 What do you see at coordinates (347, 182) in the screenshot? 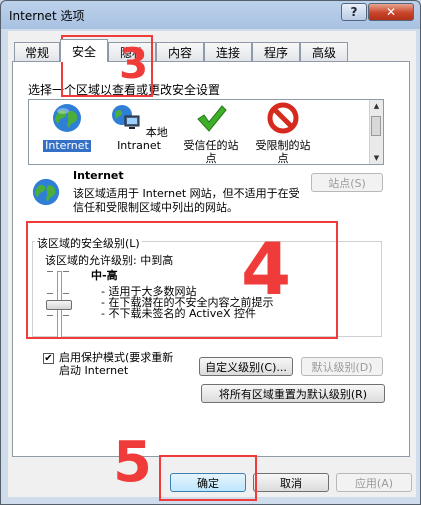
I see `sites-button: 站点(S)` at bounding box center [347, 182].